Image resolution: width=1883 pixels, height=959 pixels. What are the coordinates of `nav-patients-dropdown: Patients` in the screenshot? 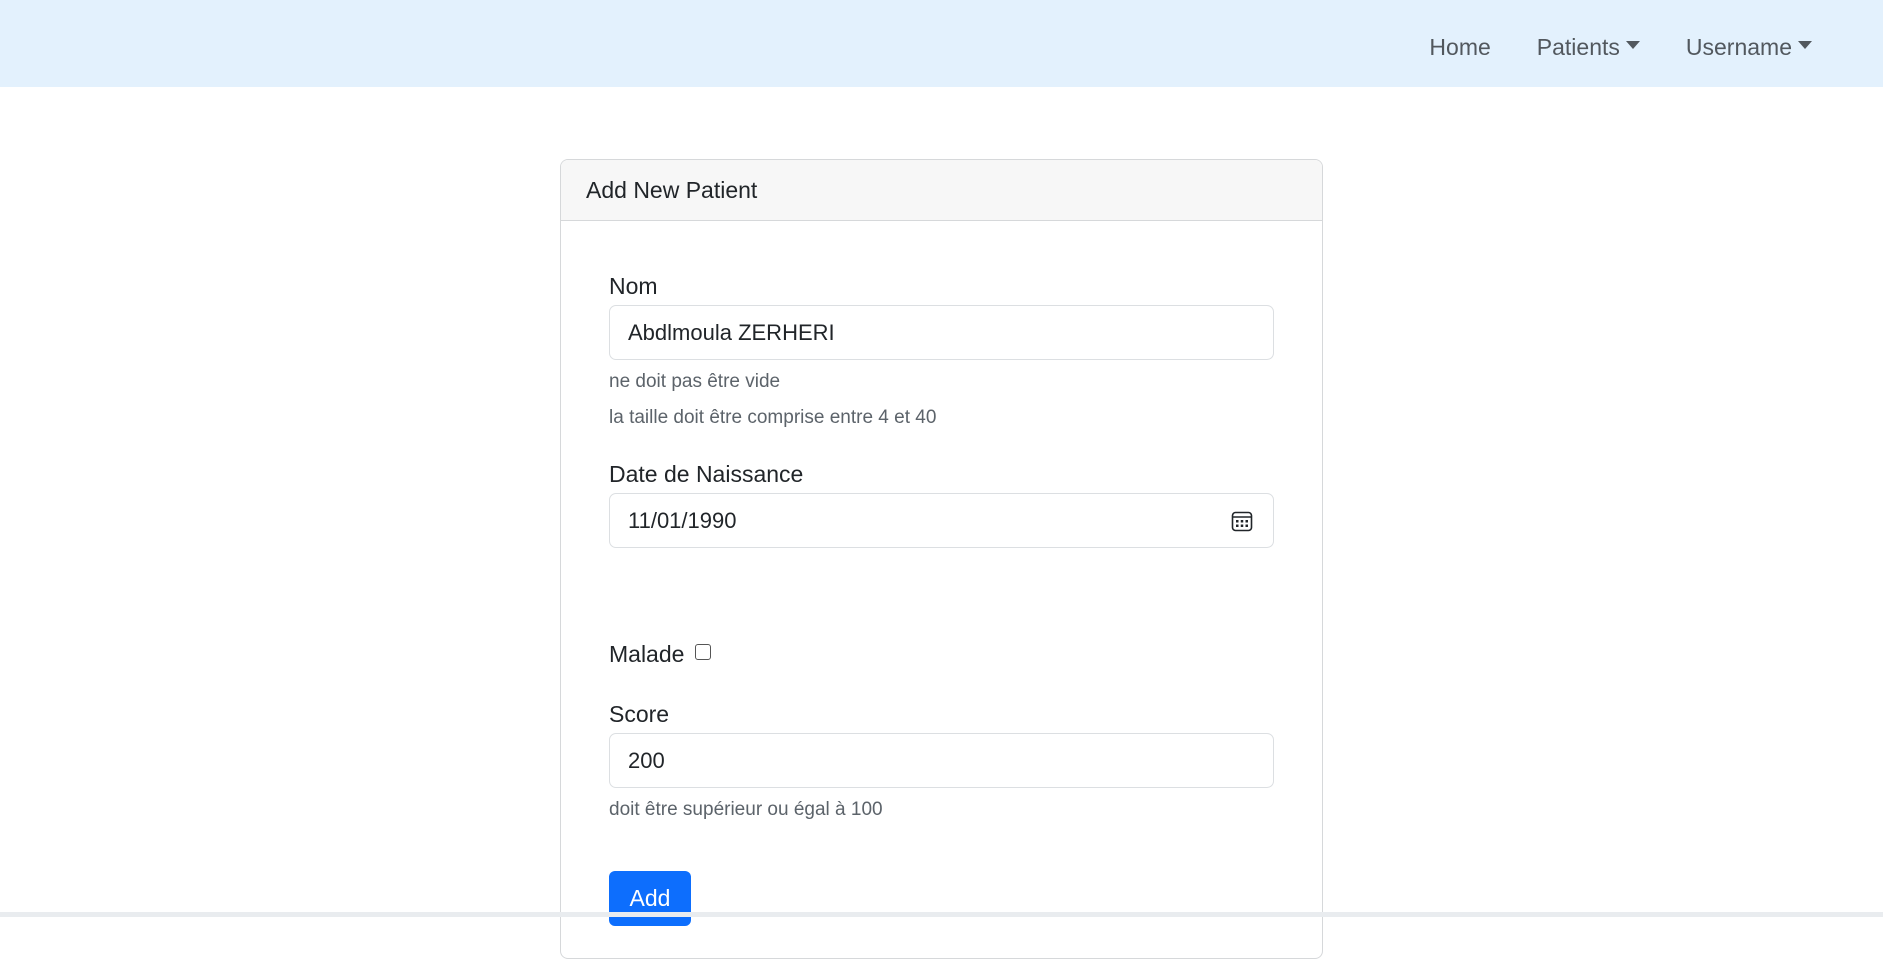 It's located at (1588, 47).